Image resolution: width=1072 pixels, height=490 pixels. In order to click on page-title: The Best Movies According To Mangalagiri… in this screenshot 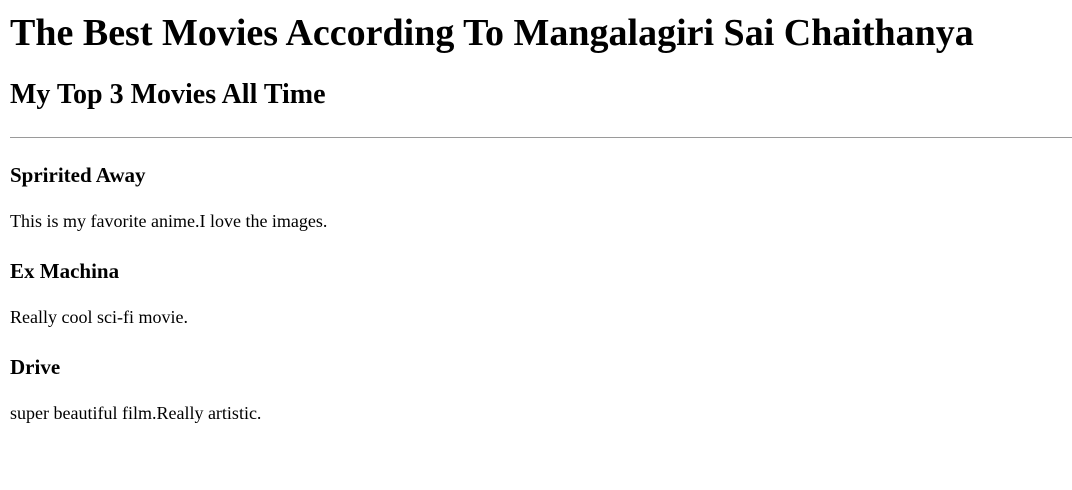, I will do `click(492, 33)`.